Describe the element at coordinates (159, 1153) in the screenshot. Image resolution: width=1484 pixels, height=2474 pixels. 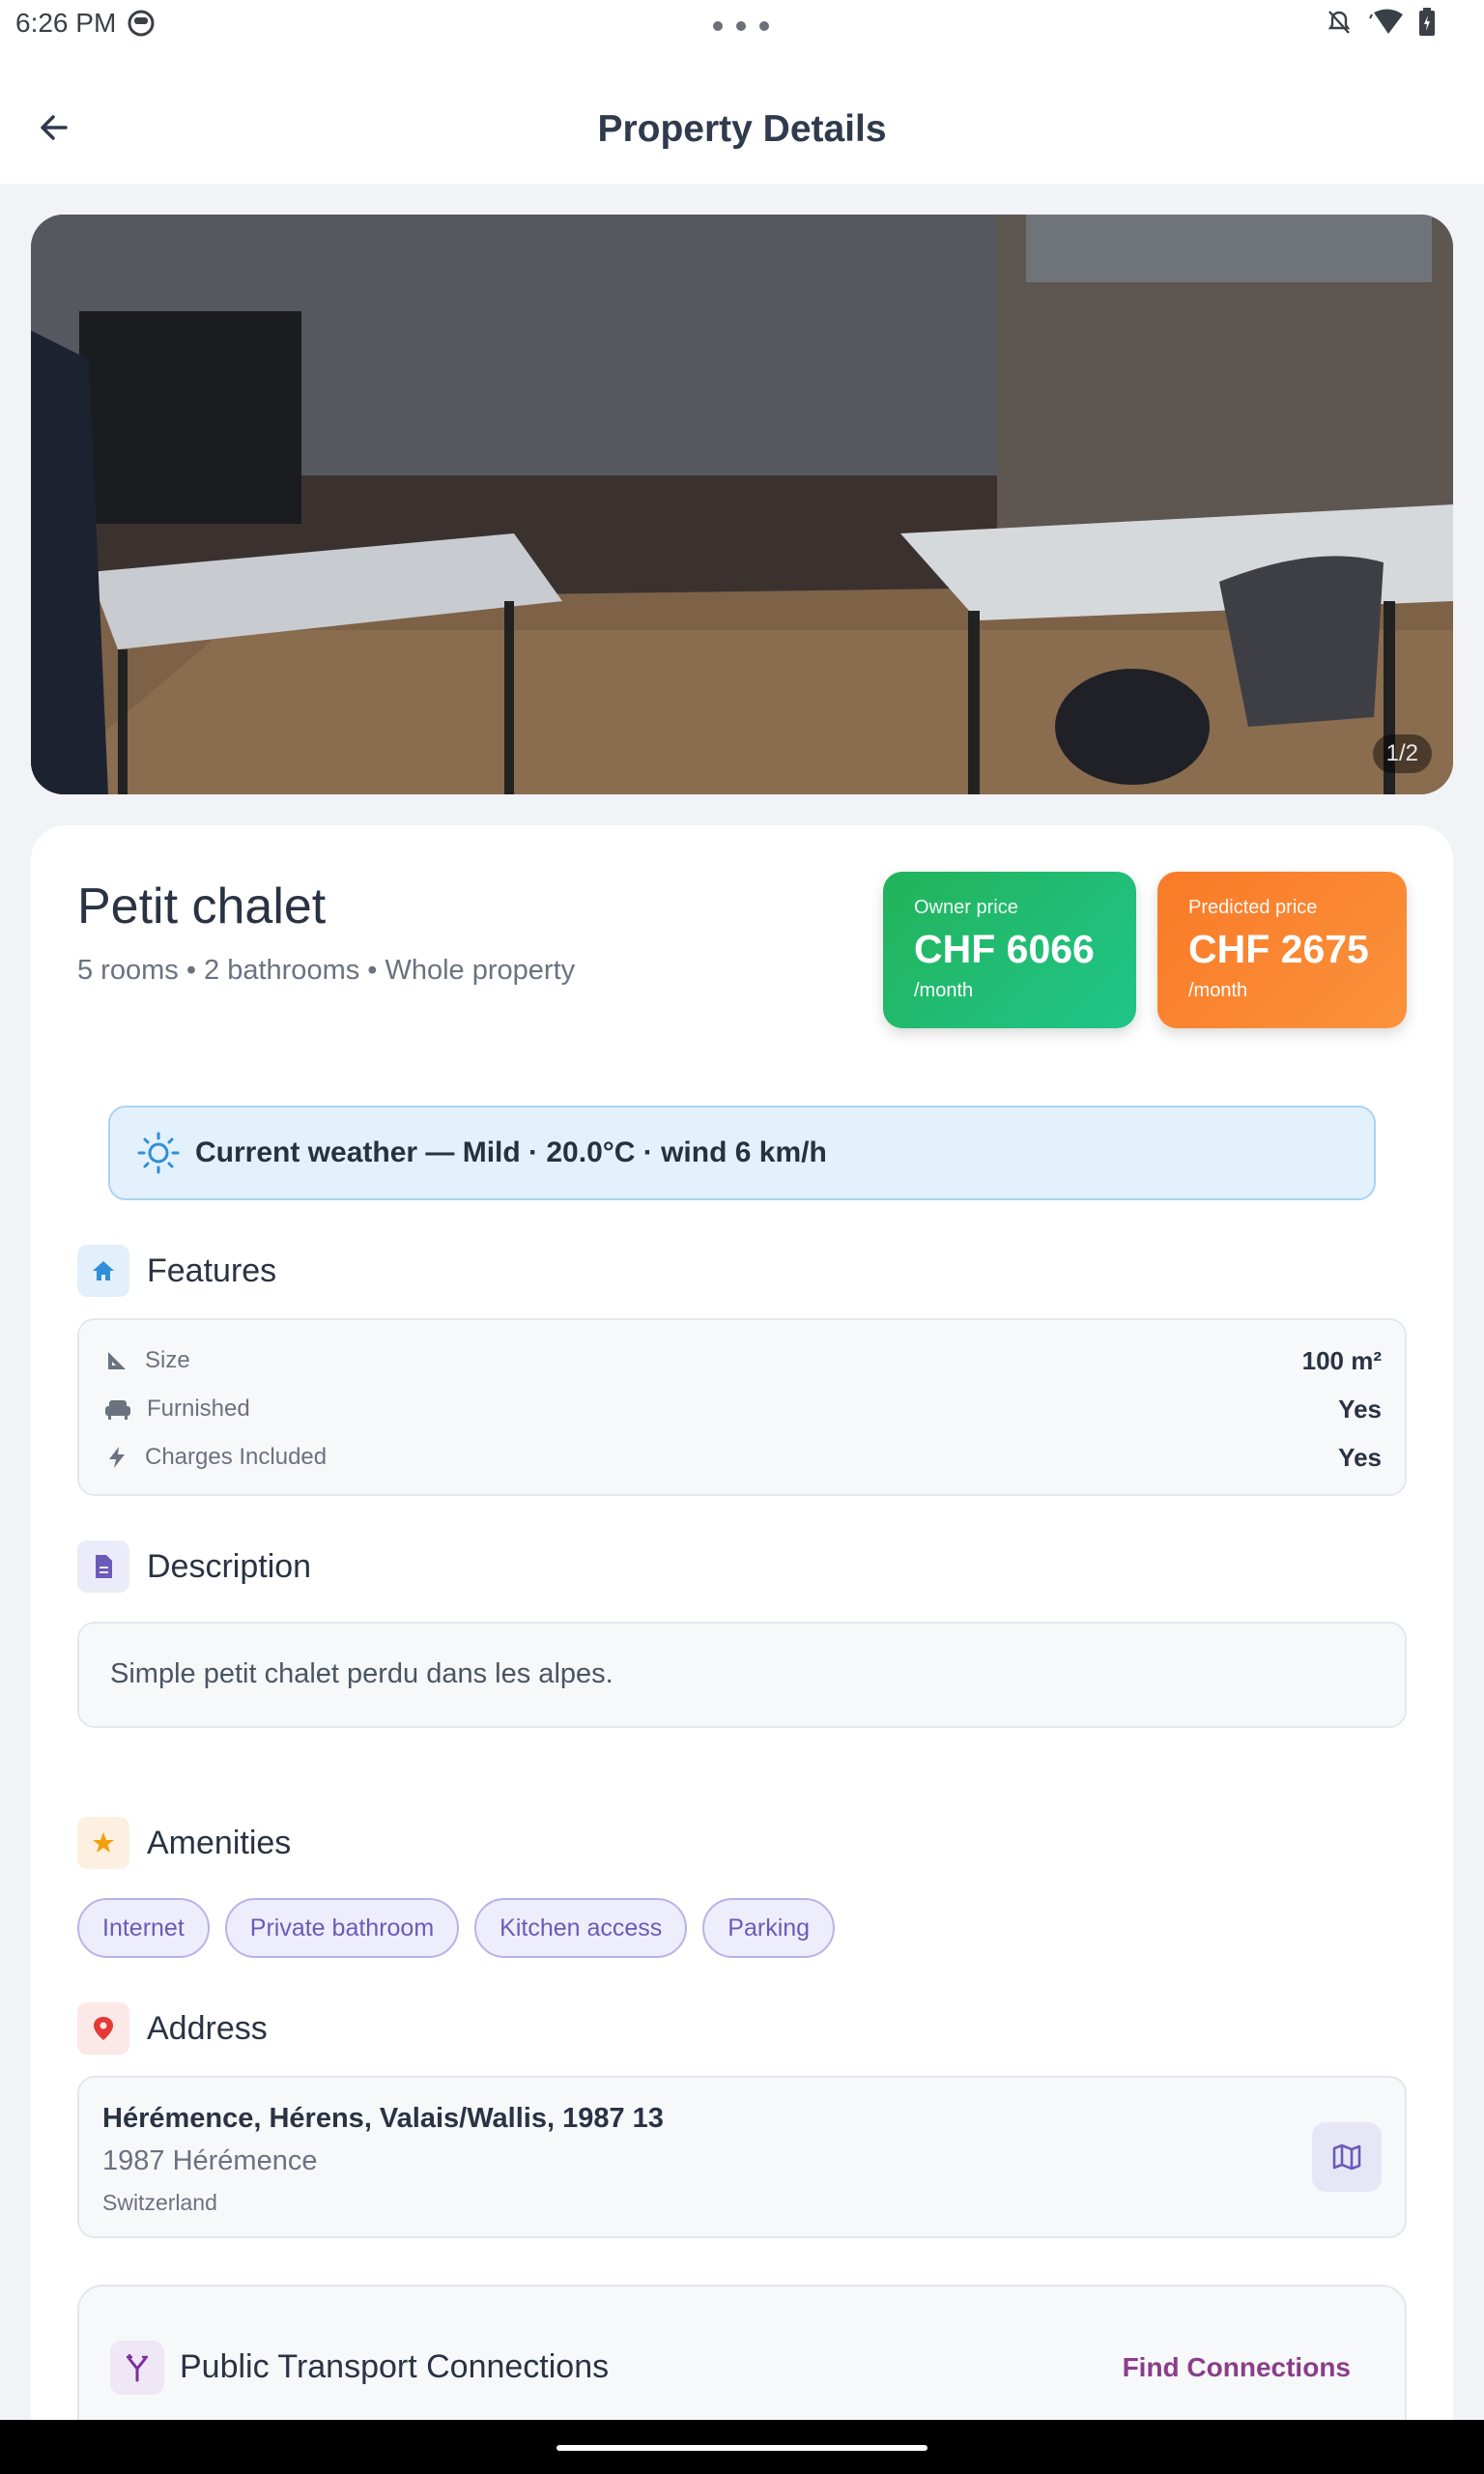
I see `sun-icon` at that location.